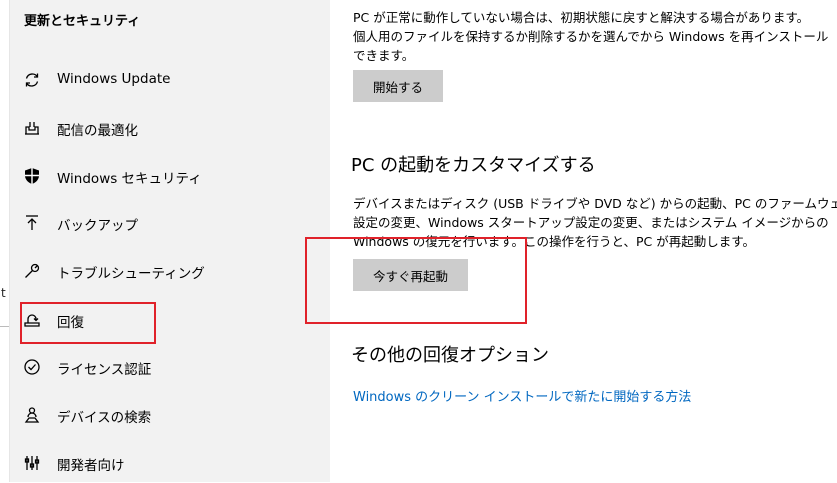  What do you see at coordinates (129, 179) in the screenshot?
I see `sidebar-item-label: Windows セキュリティ` at bounding box center [129, 179].